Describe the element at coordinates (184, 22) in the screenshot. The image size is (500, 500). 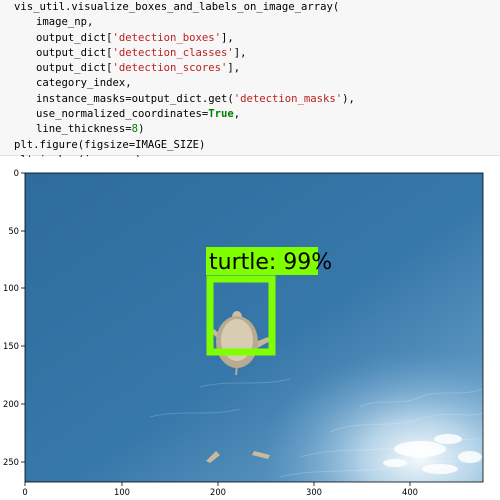
I see `code-line: image_np,` at that location.